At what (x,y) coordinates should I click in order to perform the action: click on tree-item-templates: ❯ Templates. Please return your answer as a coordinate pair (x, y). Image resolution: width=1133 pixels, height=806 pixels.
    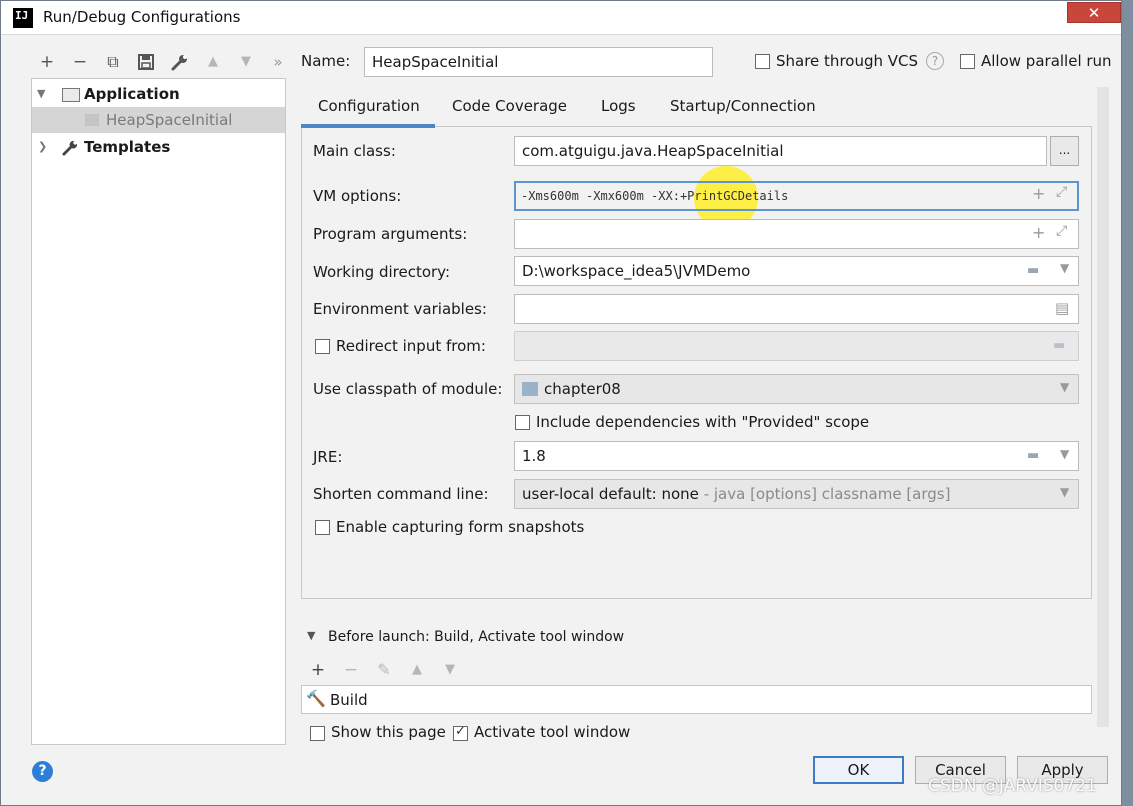
    Looking at the image, I should click on (158, 147).